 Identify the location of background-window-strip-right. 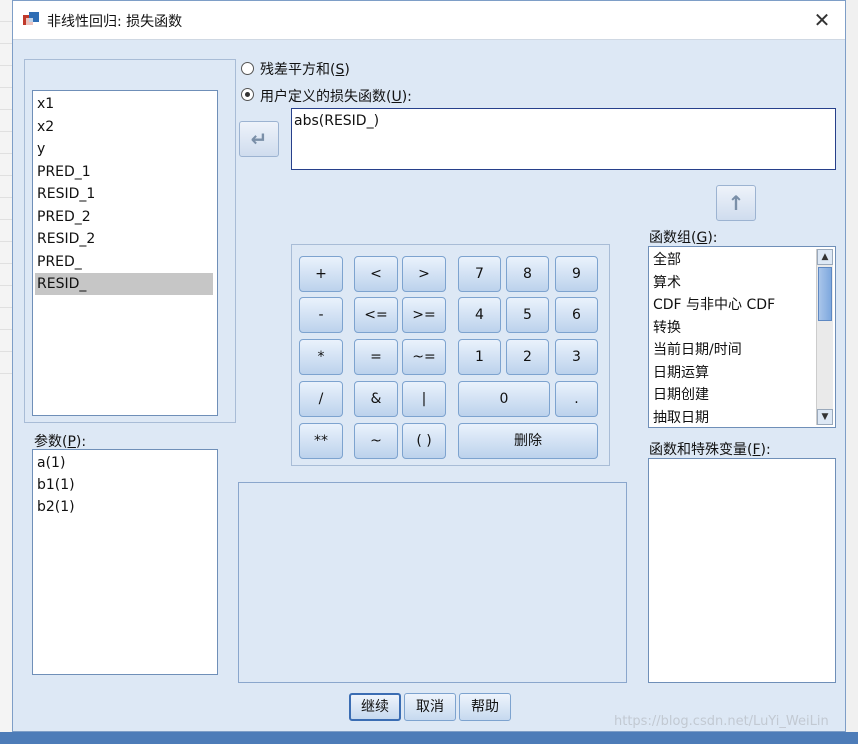
(852, 372).